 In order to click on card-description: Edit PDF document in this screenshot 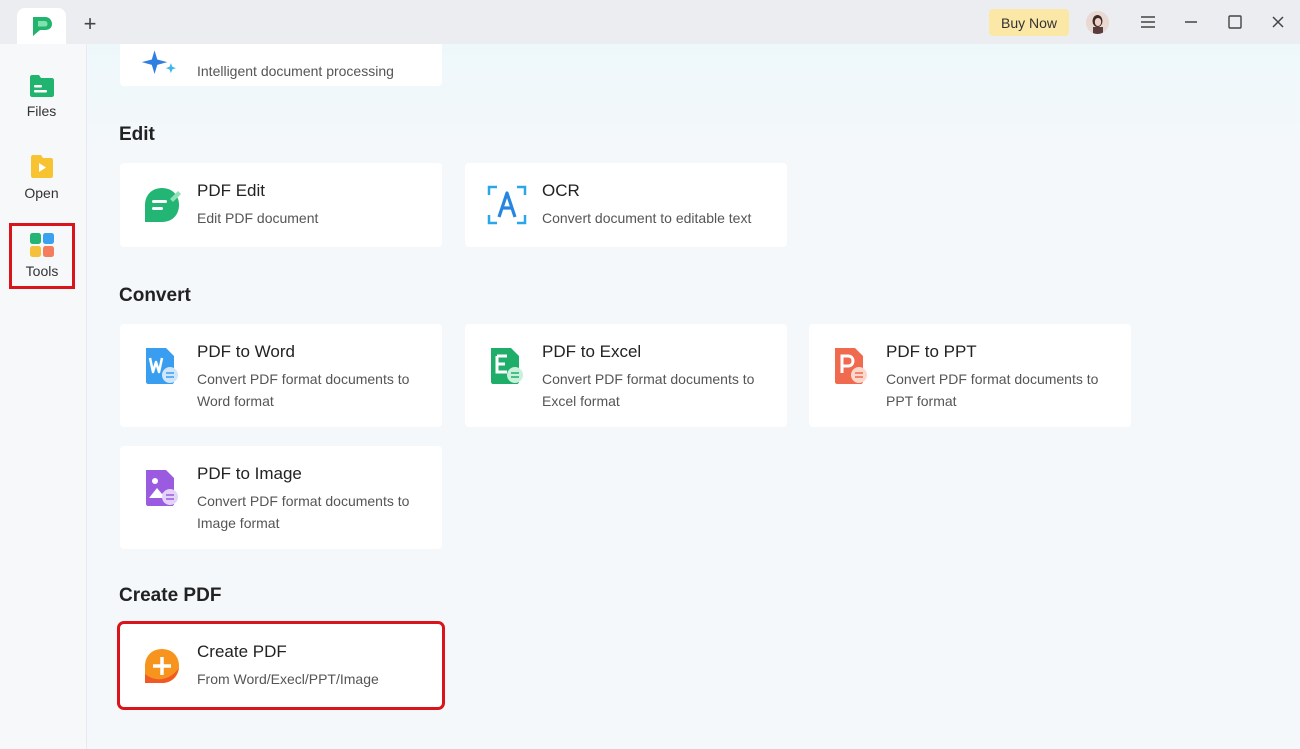, I will do `click(258, 218)`.